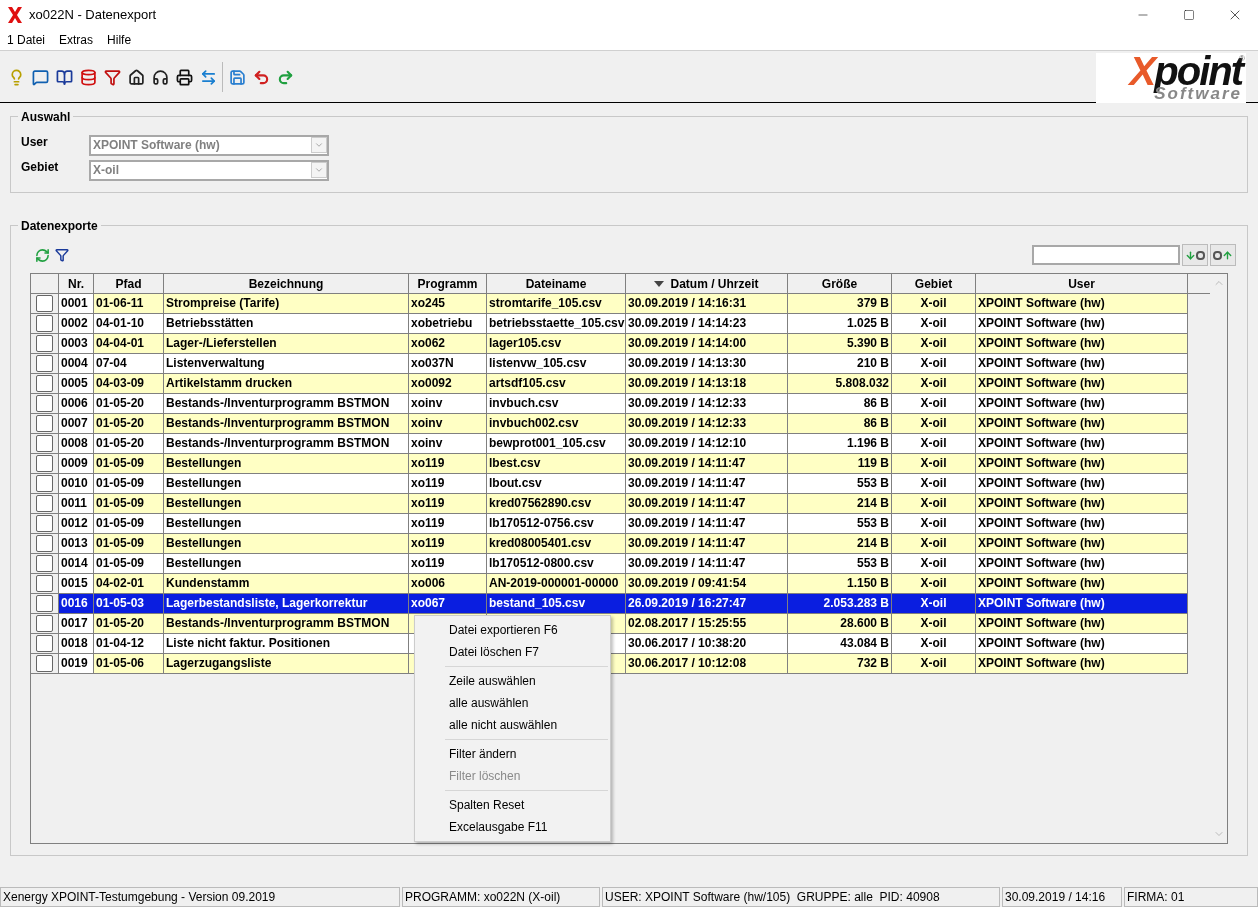 Image resolution: width=1258 pixels, height=907 pixels. Describe the element at coordinates (74, 343) in the screenshot. I see `table-cell: 0003` at that location.